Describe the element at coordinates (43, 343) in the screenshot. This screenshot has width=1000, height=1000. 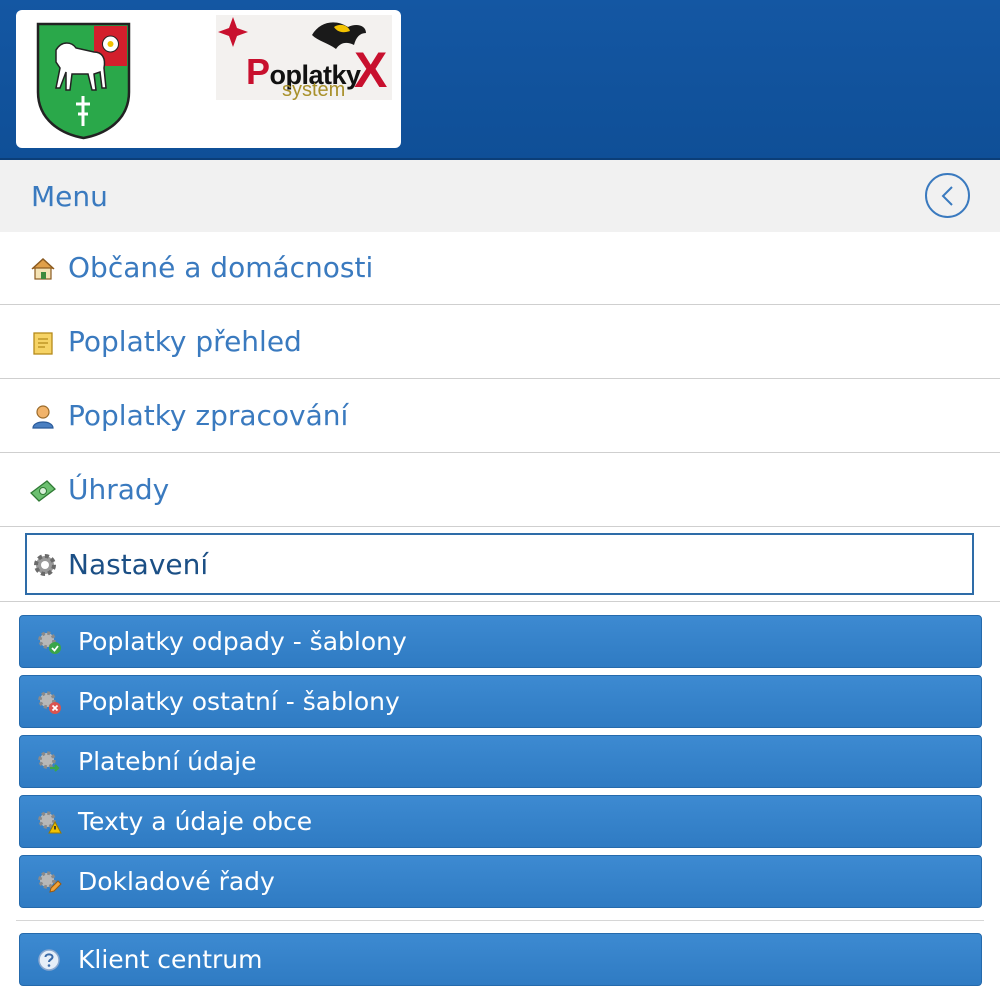
I see `note-icon` at that location.